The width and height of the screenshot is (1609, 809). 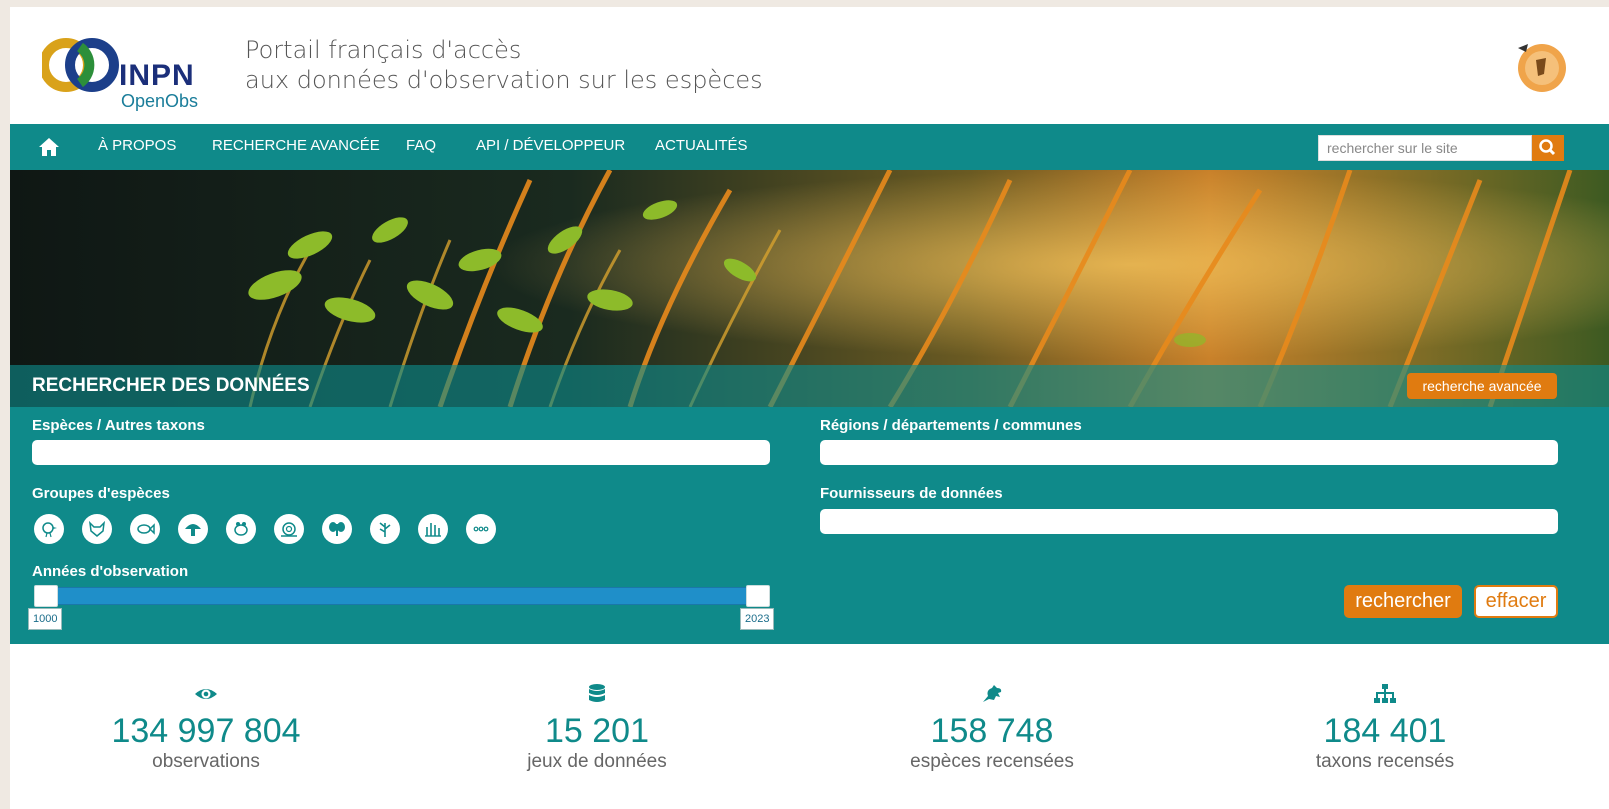 I want to click on stat-observations-label: observations, so click(x=206, y=761).